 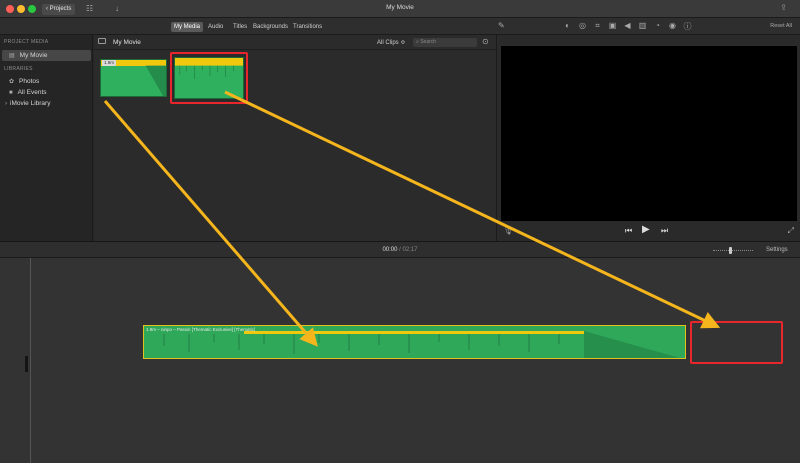 I want to click on adjustment-toolbar: ◐ ◎ ⌗ ▣ ◀ ▥ ◔ ◉ ⓘ, so click(x=627, y=26).